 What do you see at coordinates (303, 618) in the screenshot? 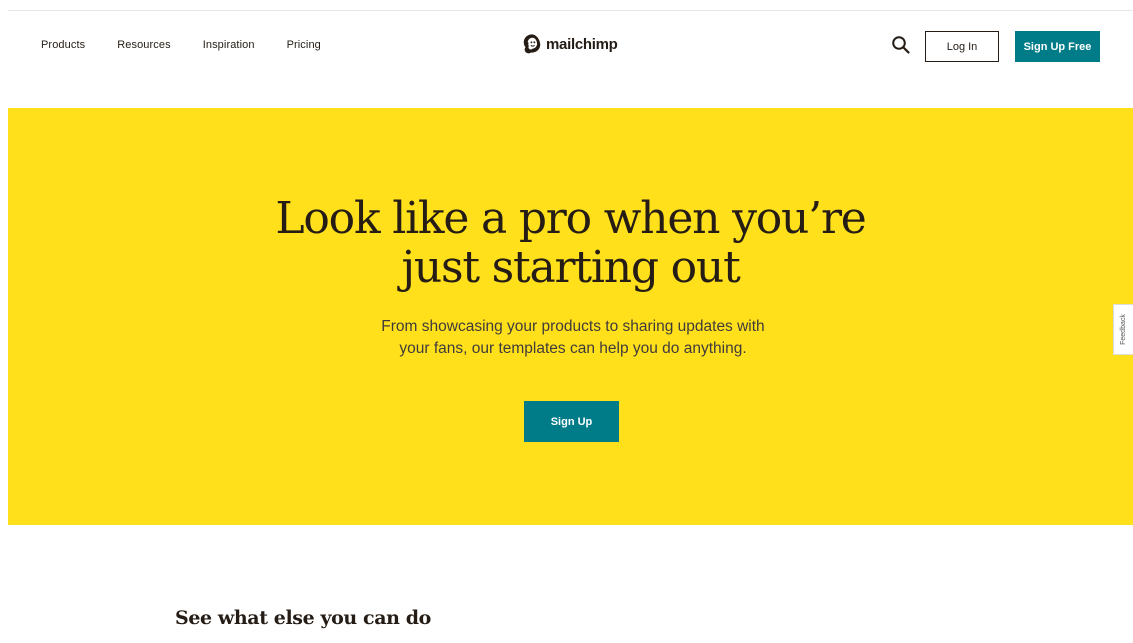
I see `section-heading: See what else you can do` at bounding box center [303, 618].